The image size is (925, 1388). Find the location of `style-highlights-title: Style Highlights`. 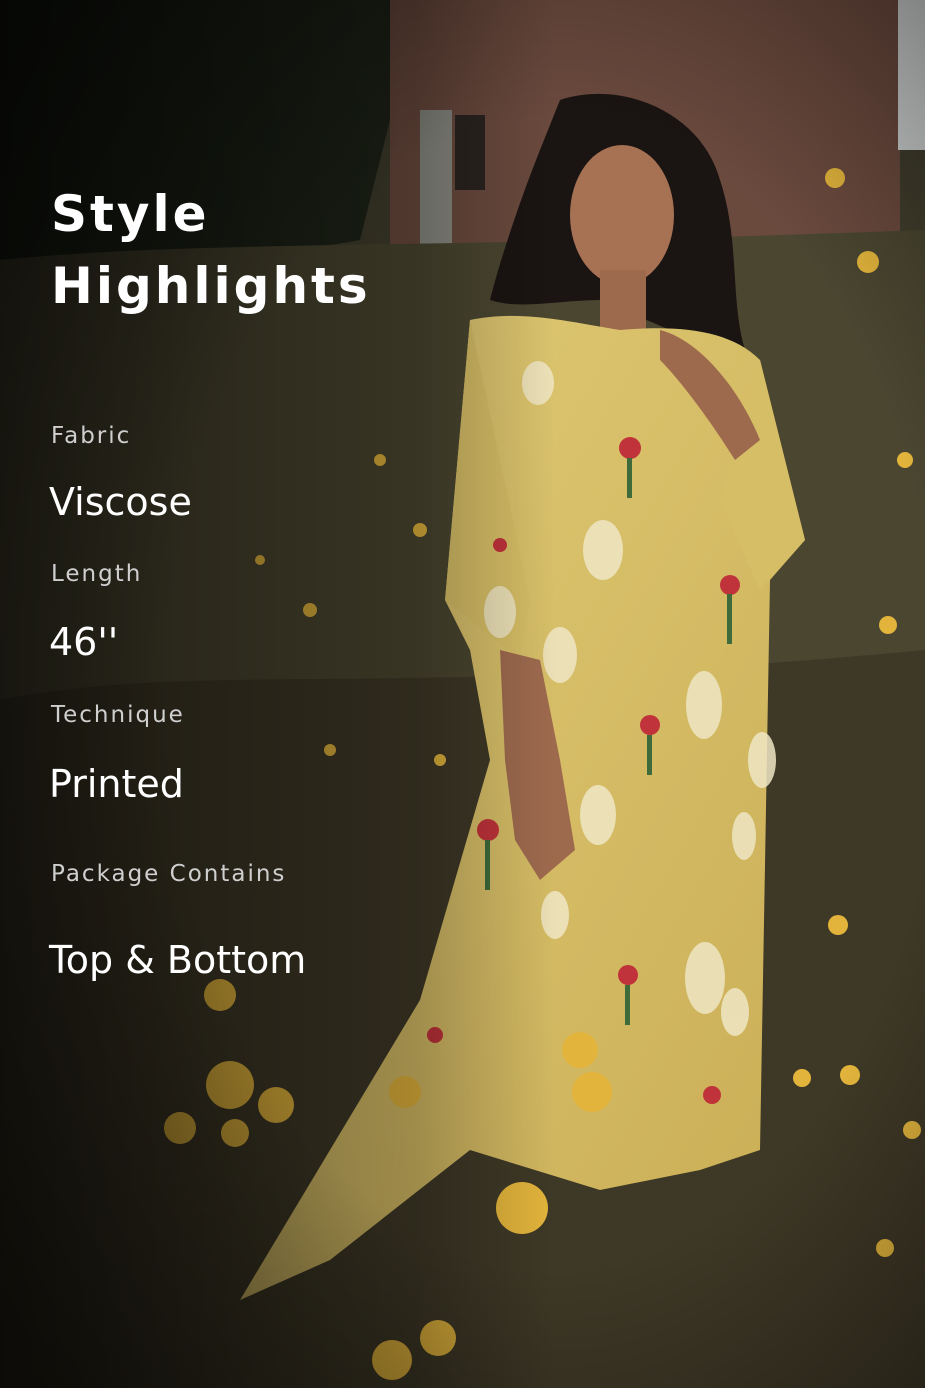

style-highlights-title: Style Highlights is located at coordinates (211, 250).